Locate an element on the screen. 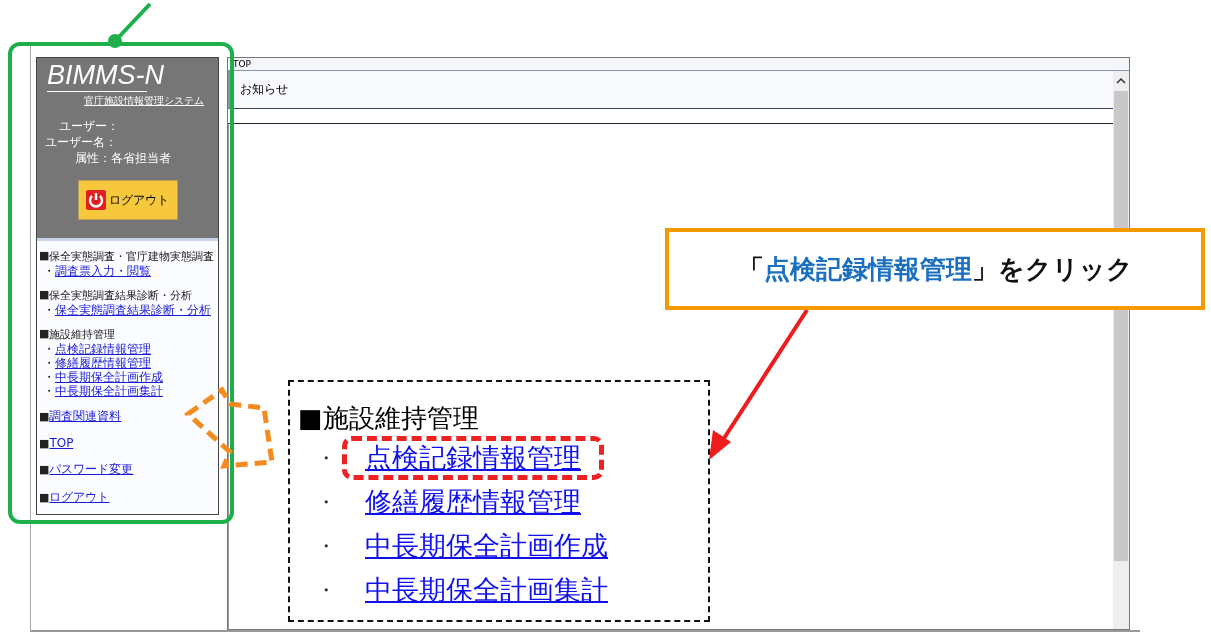 The image size is (1211, 643). system-subtitle: 官庁施設情報管理システム is located at coordinates (144, 101).